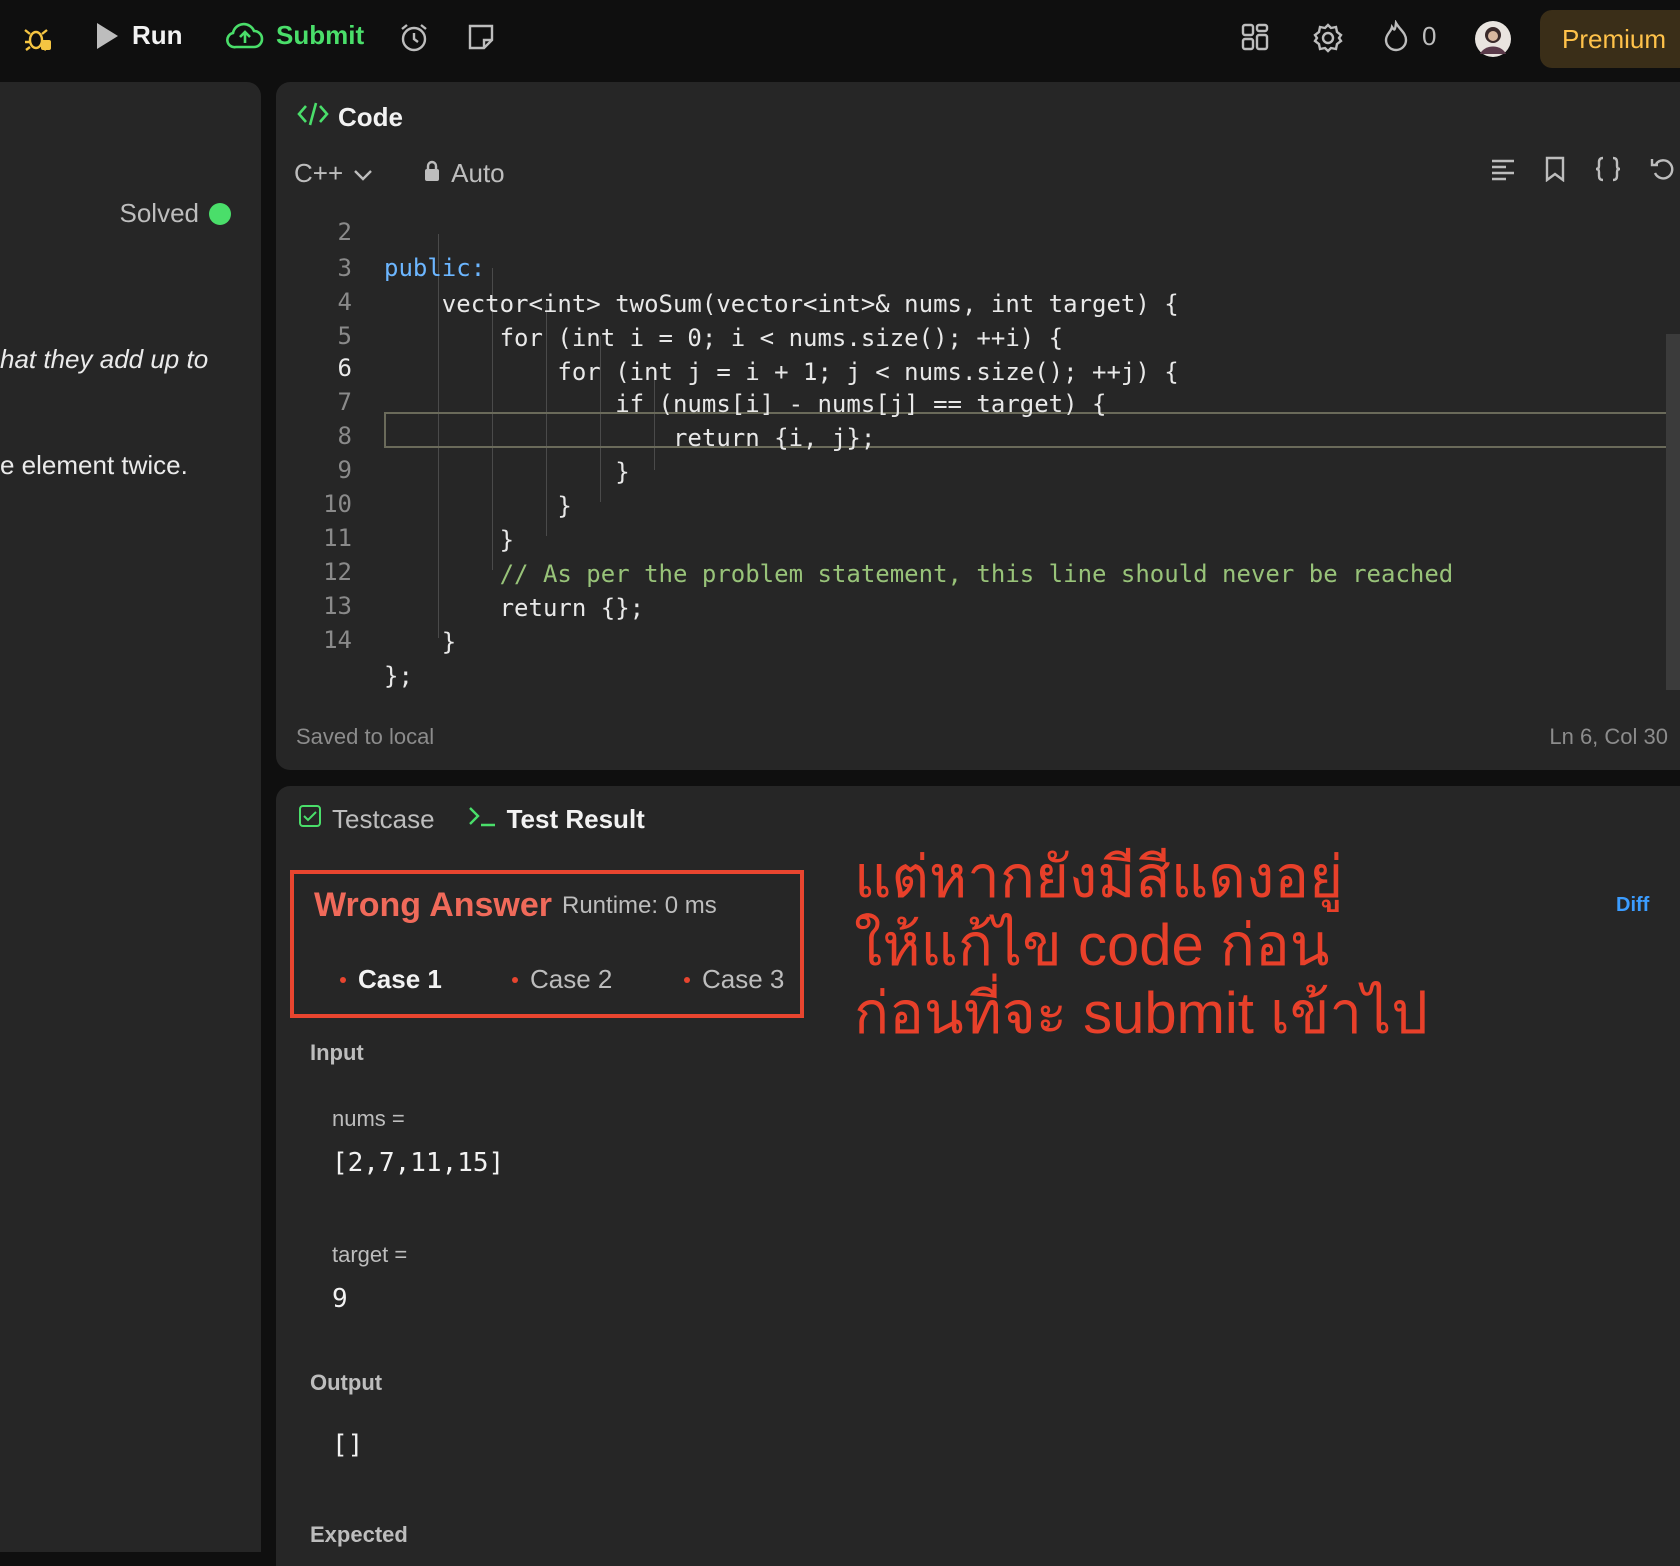 This screenshot has width=1680, height=1566. I want to click on code-text: };, so click(398, 676).